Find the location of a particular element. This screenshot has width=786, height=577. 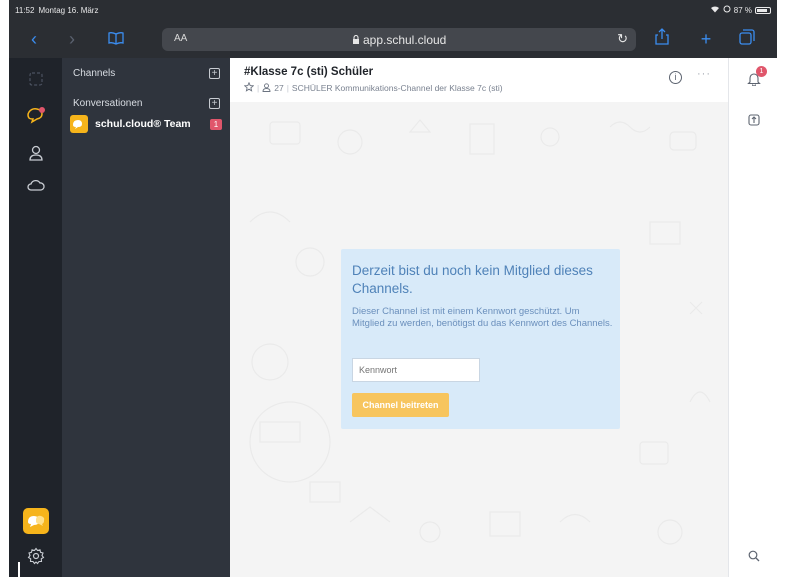

info-icon: i is located at coordinates (675, 77).